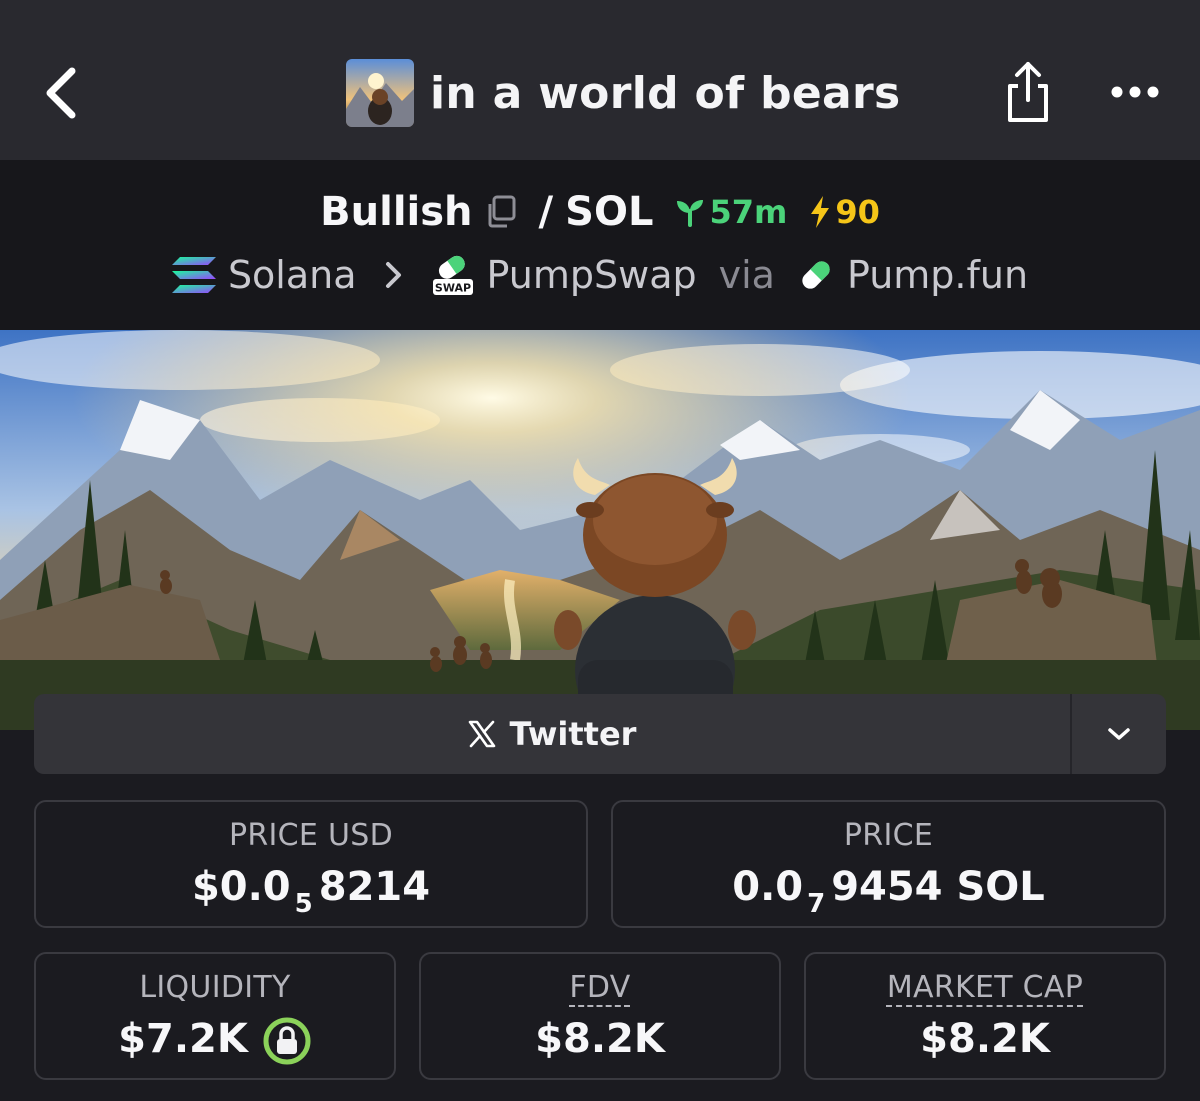 This screenshot has height=1101, width=1200. I want to click on fdv-value: $8.2K, so click(600, 1039).